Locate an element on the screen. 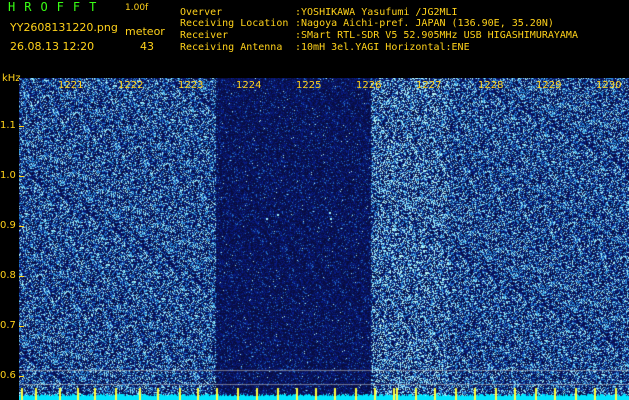 The width and height of the screenshot is (629, 400). x-tick-label: 1227 is located at coordinates (429, 85).